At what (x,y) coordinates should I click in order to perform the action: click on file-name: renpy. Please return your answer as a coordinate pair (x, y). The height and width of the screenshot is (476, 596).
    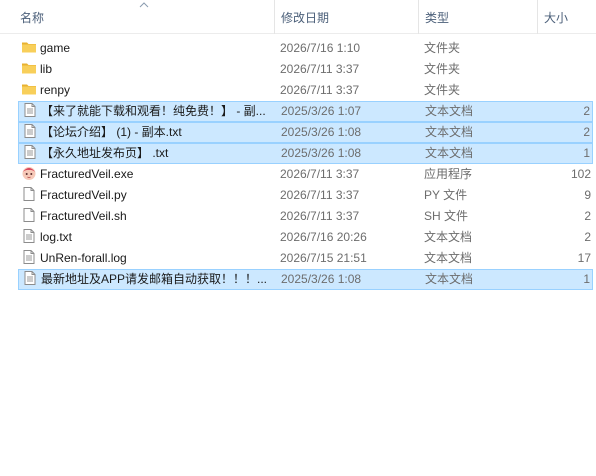
    Looking at the image, I should click on (55, 90).